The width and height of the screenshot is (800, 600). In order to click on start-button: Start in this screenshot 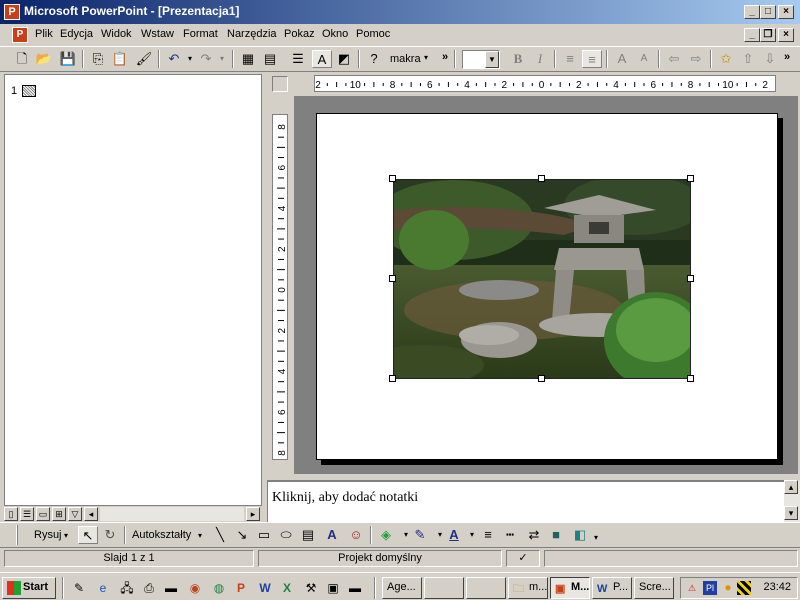, I will do `click(29, 588)`.